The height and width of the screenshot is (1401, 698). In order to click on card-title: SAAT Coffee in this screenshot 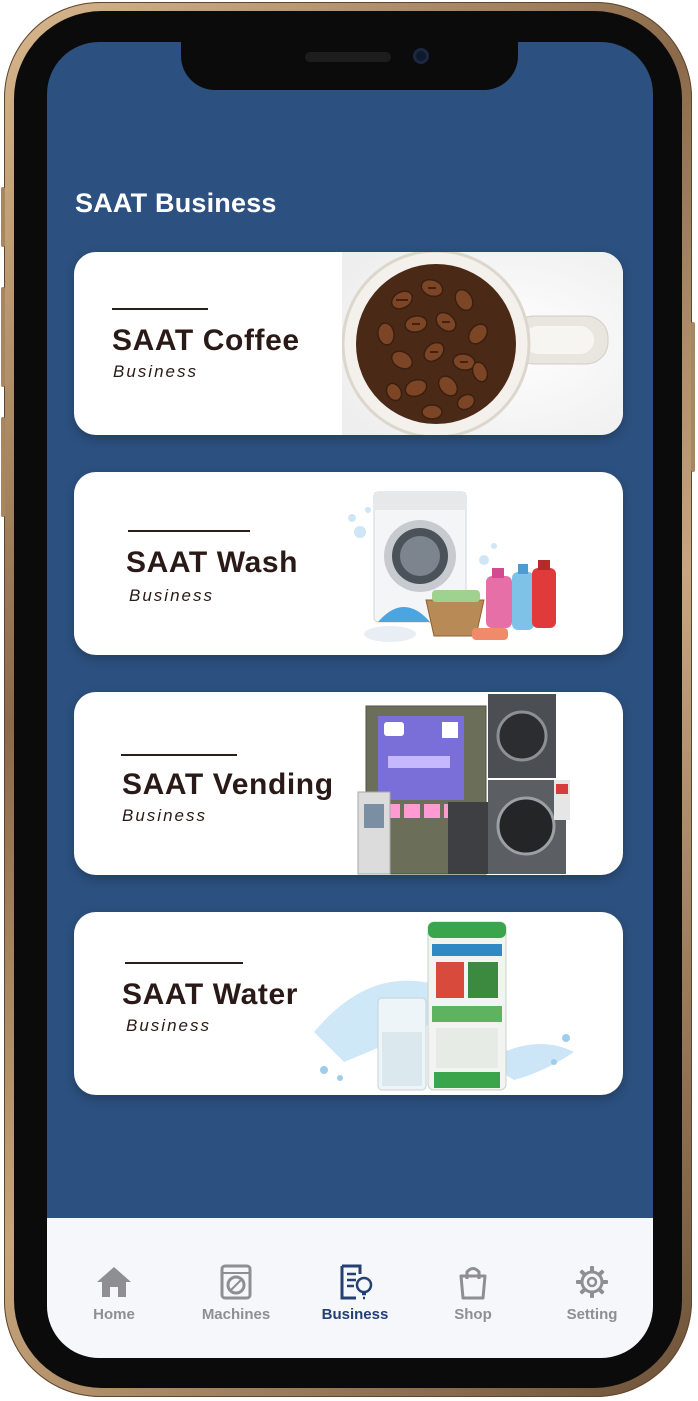, I will do `click(206, 340)`.